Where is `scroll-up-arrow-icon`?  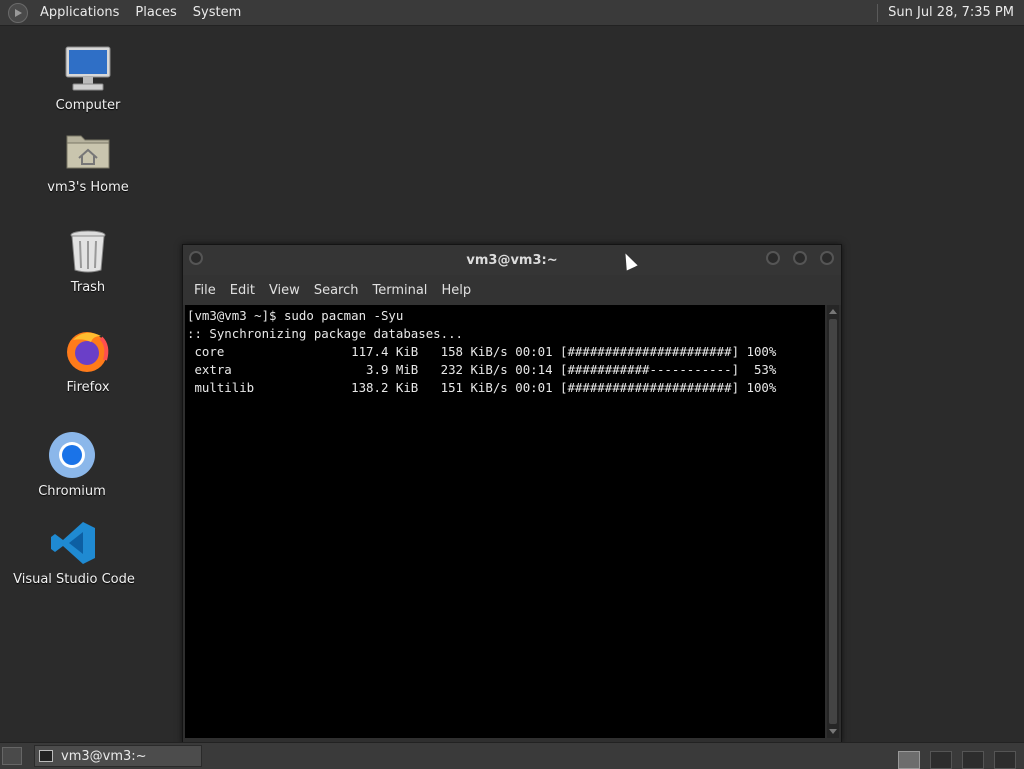 scroll-up-arrow-icon is located at coordinates (833, 311).